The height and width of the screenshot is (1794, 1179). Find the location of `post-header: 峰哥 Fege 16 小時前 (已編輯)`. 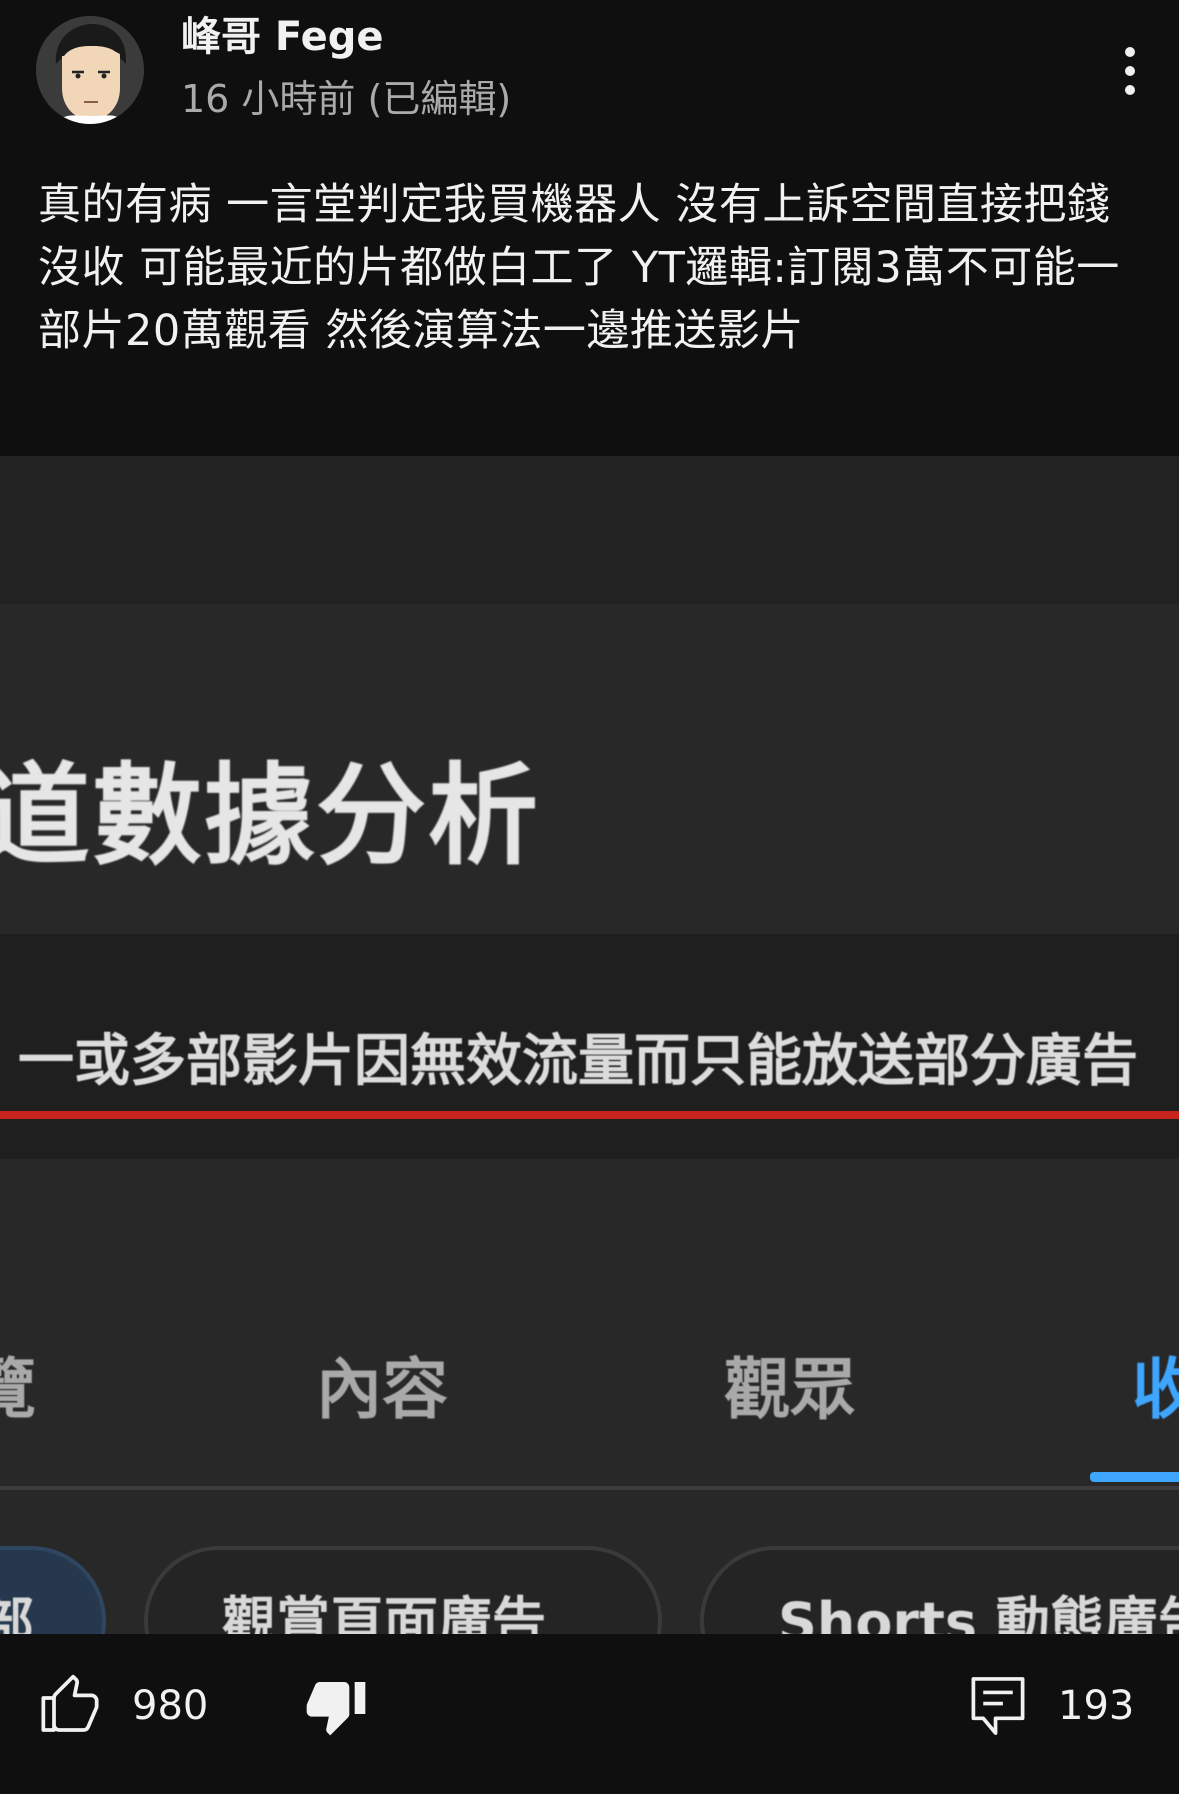

post-header: 峰哥 Fege 16 小時前 (已編輯) is located at coordinates (589, 70).